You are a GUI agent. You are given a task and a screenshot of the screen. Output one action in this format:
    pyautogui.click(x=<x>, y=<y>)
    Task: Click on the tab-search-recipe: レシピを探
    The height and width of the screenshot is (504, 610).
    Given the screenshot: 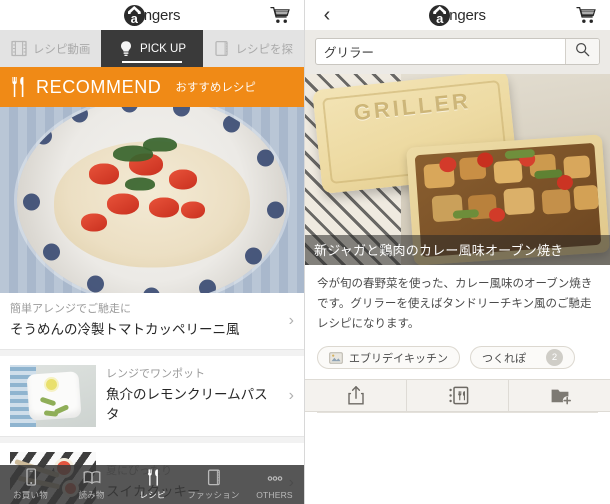 What is the action you would take?
    pyautogui.click(x=253, y=48)
    